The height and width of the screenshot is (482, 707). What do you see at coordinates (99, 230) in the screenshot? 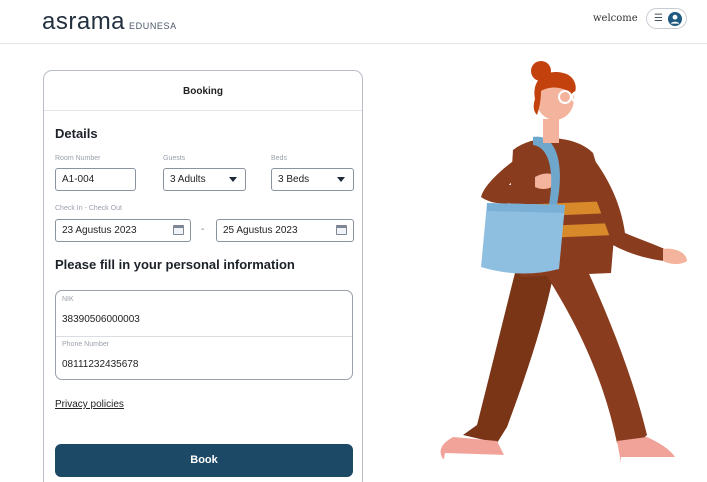
I see `check-in-value: 23 Agustus 2023` at bounding box center [99, 230].